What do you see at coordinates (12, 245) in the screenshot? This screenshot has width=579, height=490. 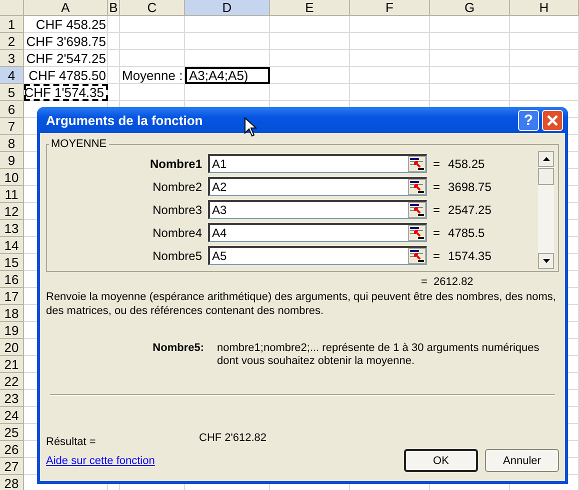 I see `row-header: 14` at bounding box center [12, 245].